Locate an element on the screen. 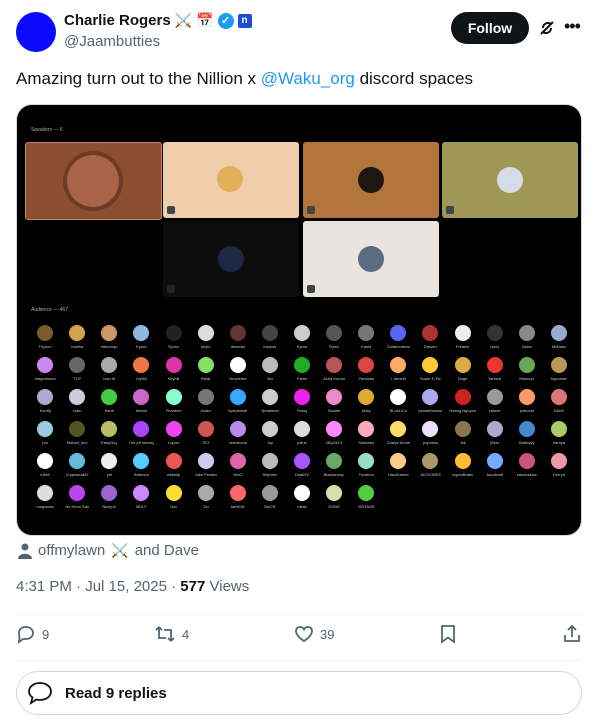 The width and height of the screenshot is (598, 725). share-button is located at coordinates (572, 634).